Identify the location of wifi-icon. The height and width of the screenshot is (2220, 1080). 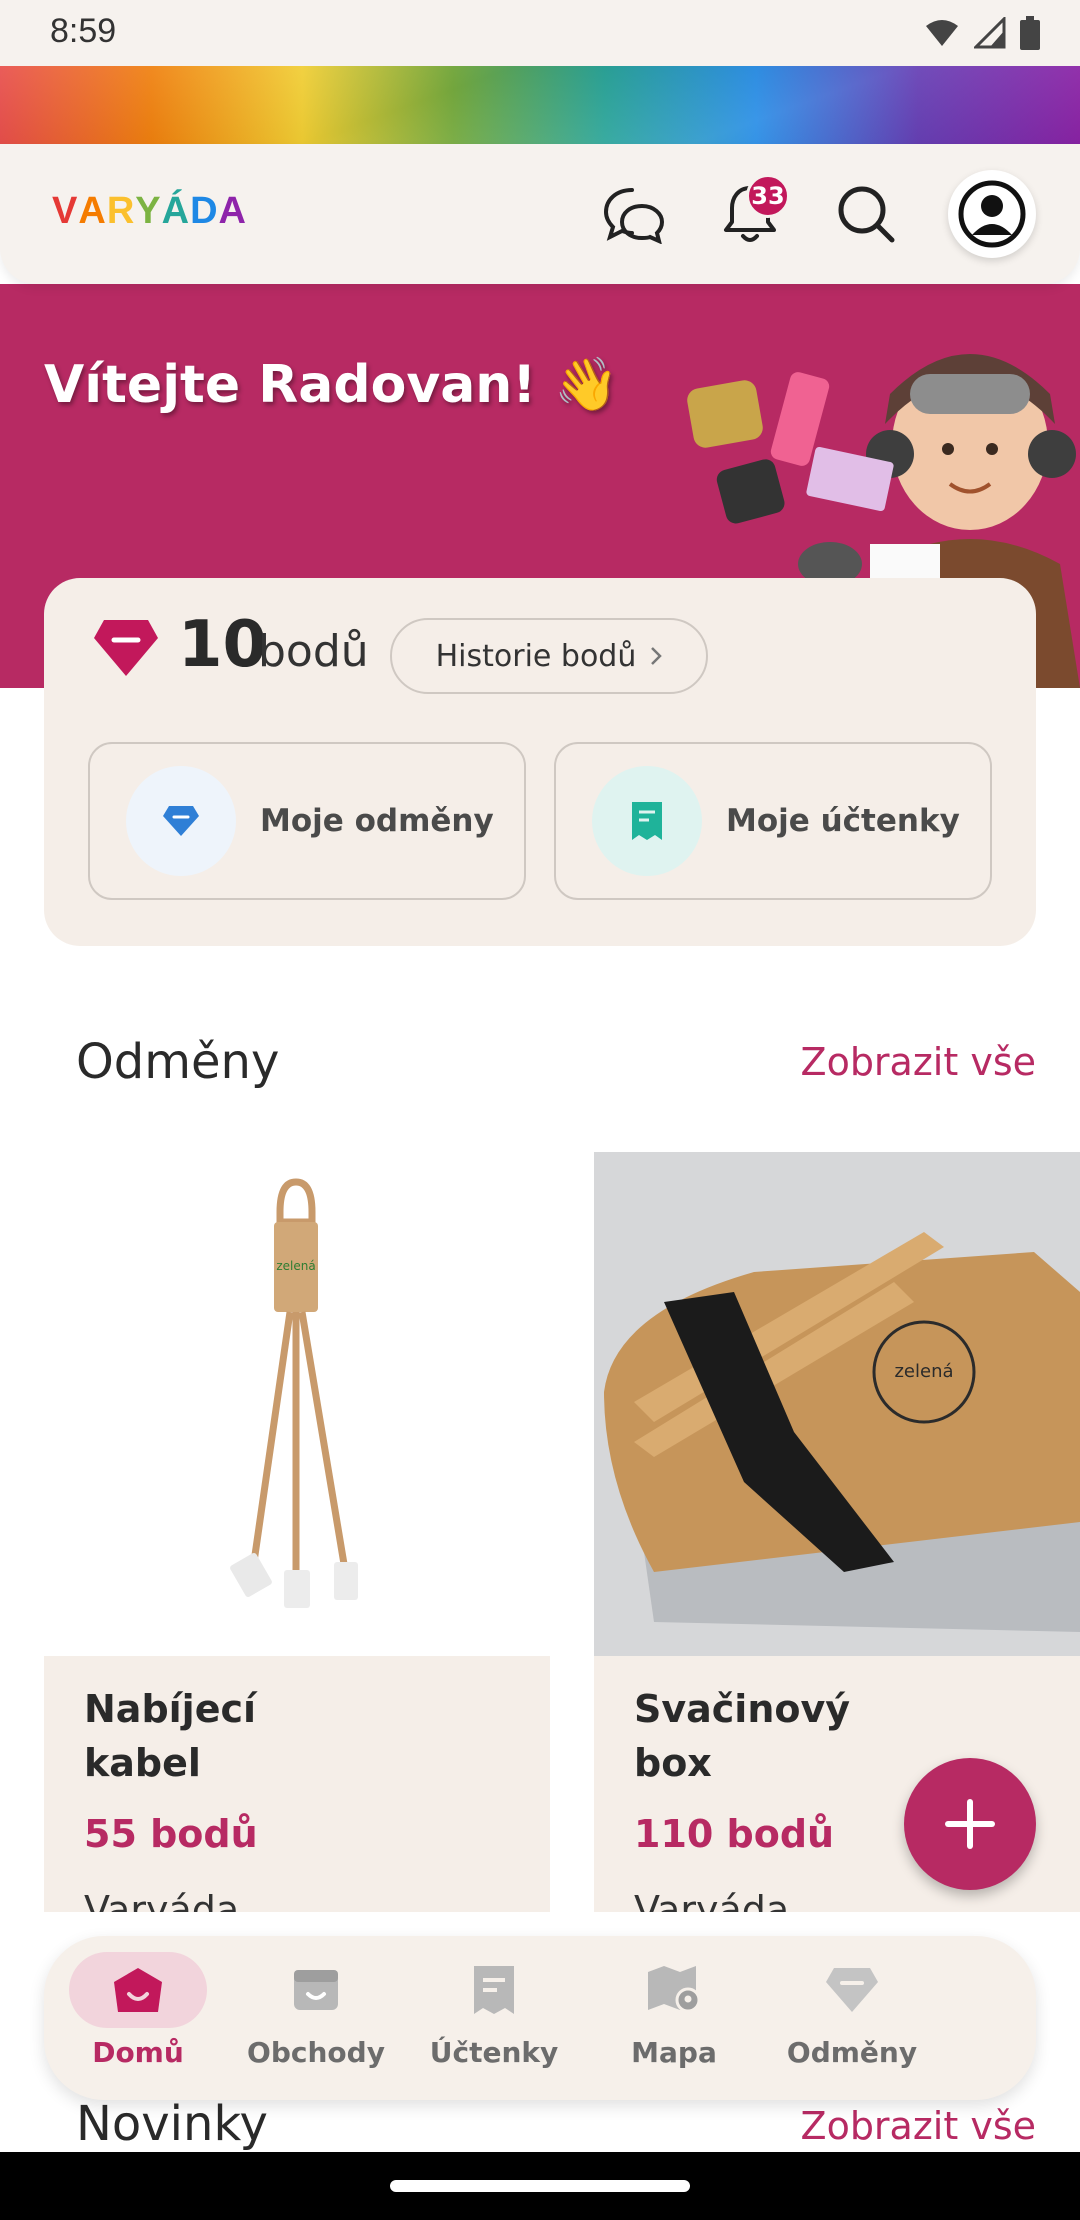
(942, 33).